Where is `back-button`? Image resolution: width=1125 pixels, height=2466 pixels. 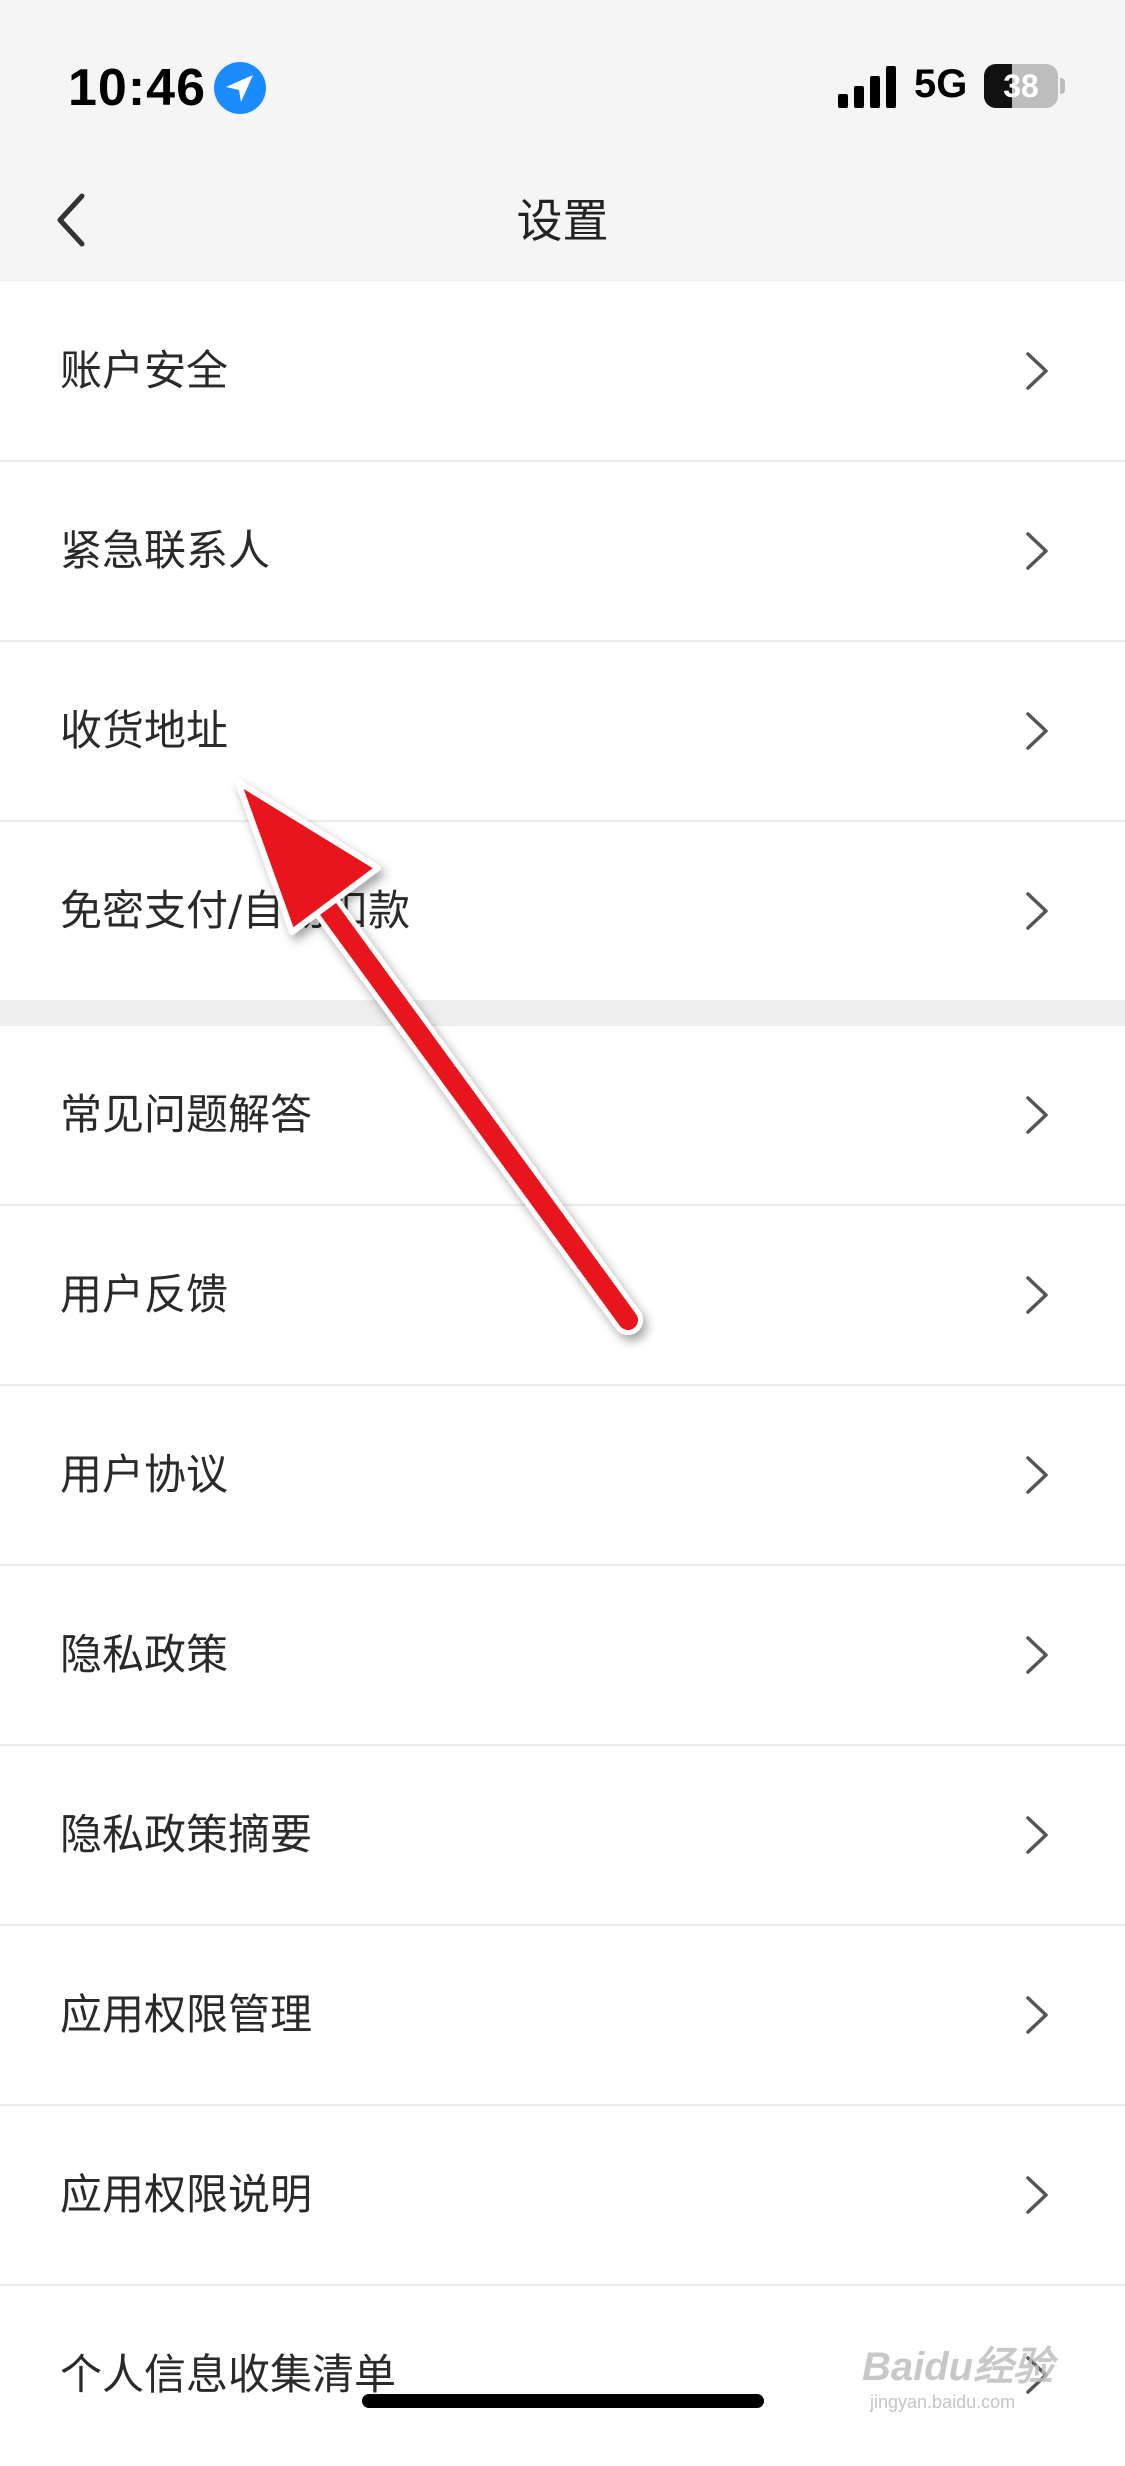 back-button is located at coordinates (75, 220).